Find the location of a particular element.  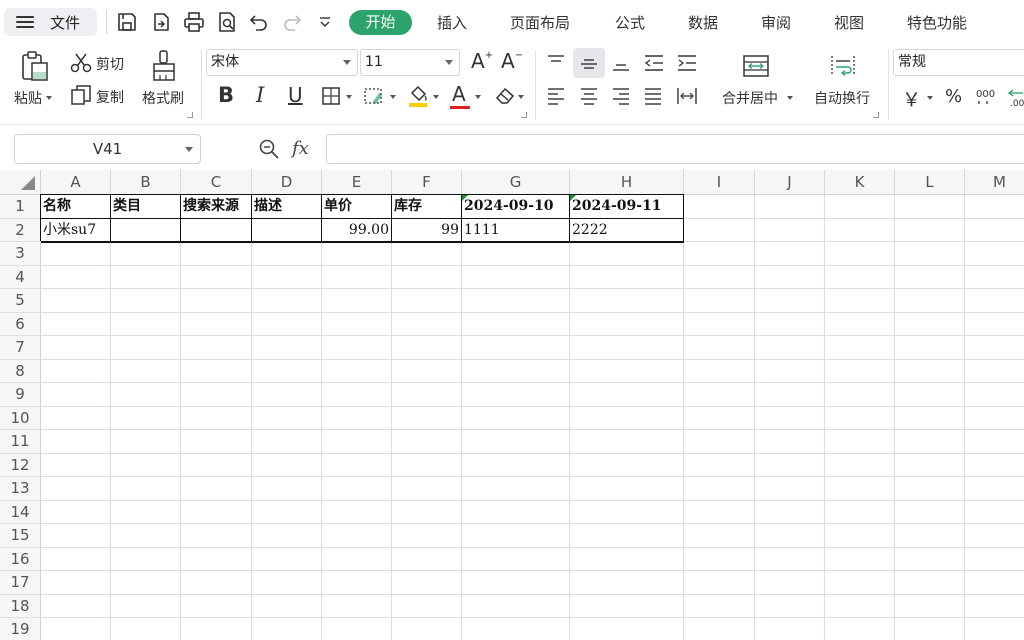

row-header-9: 9 is located at coordinates (20, 395).